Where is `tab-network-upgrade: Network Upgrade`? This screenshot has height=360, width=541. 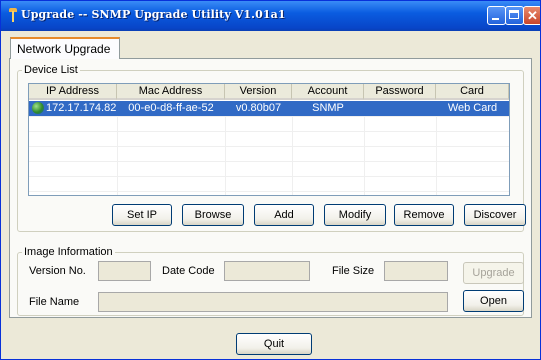 tab-network-upgrade: Network Upgrade is located at coordinates (65, 48).